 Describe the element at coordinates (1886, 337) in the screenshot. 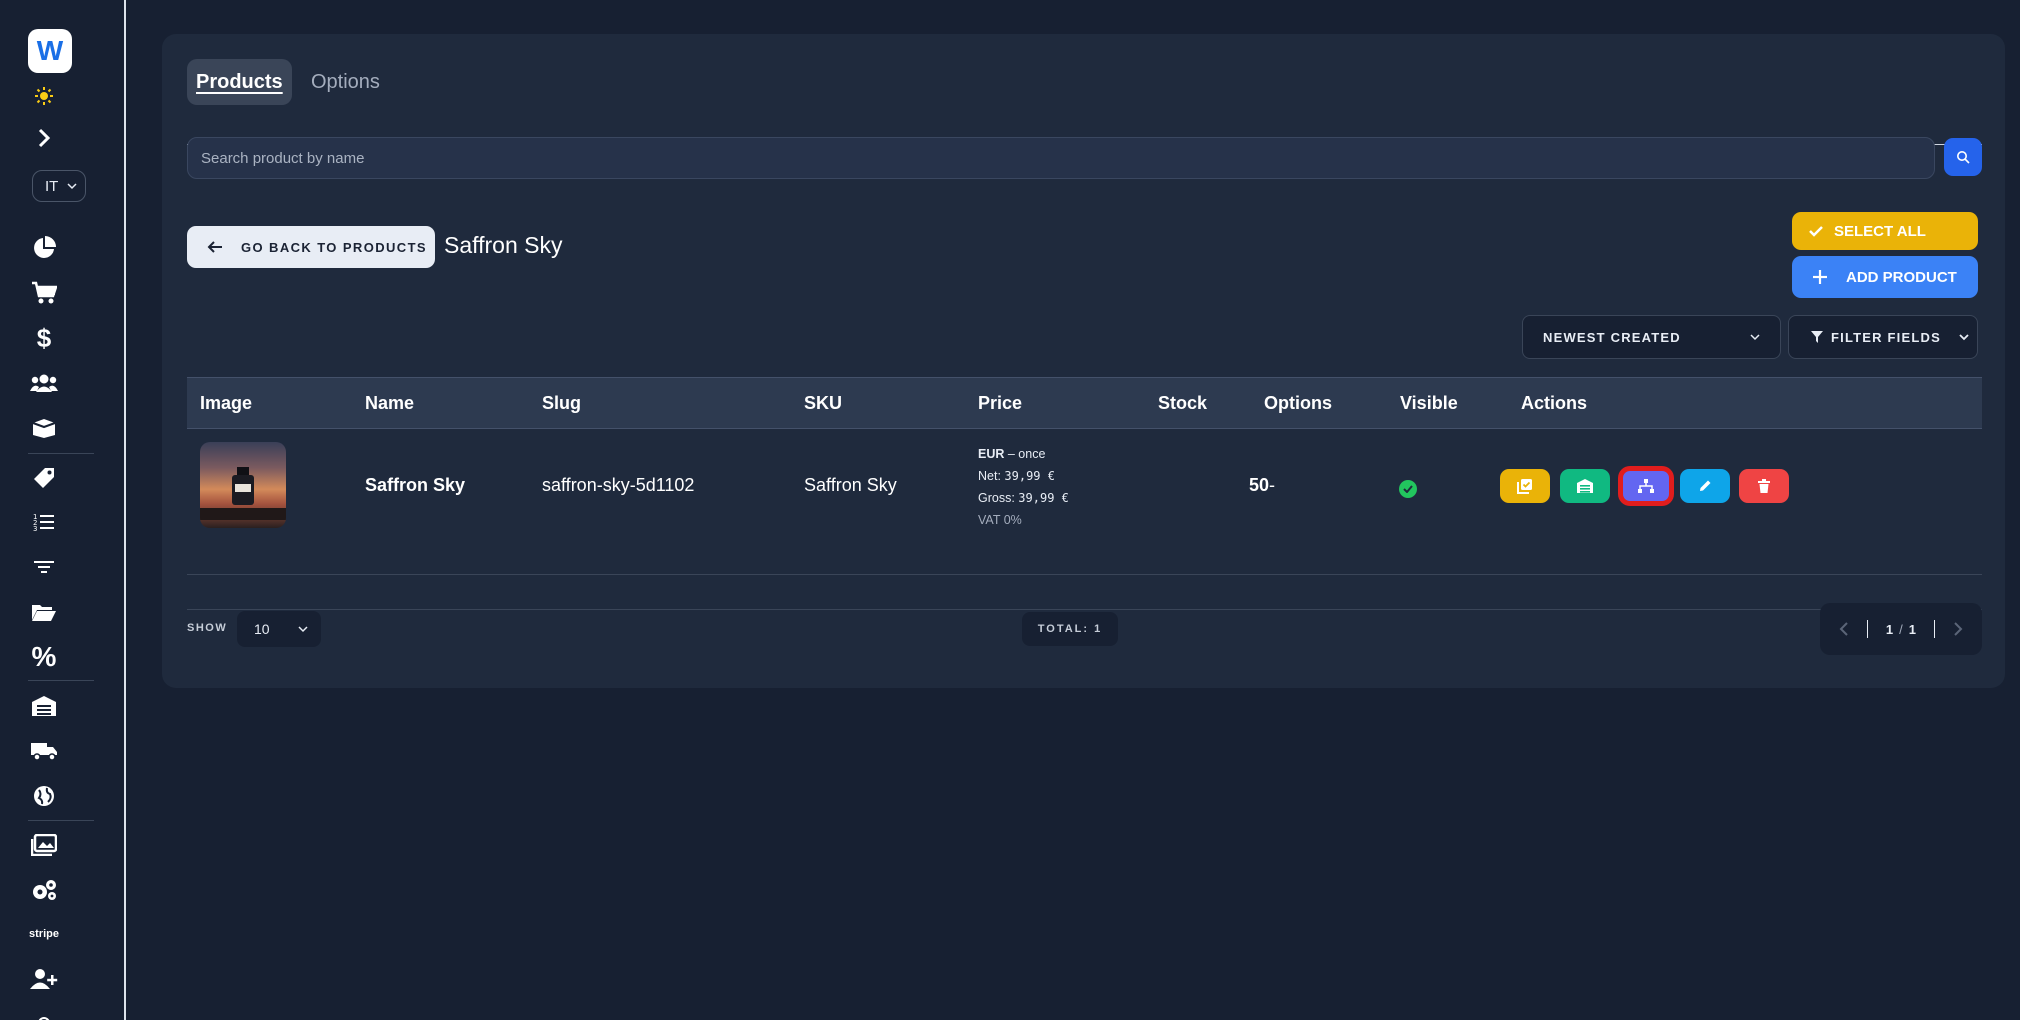

I see `filter-fields-label: FILTER FIELDS` at that location.